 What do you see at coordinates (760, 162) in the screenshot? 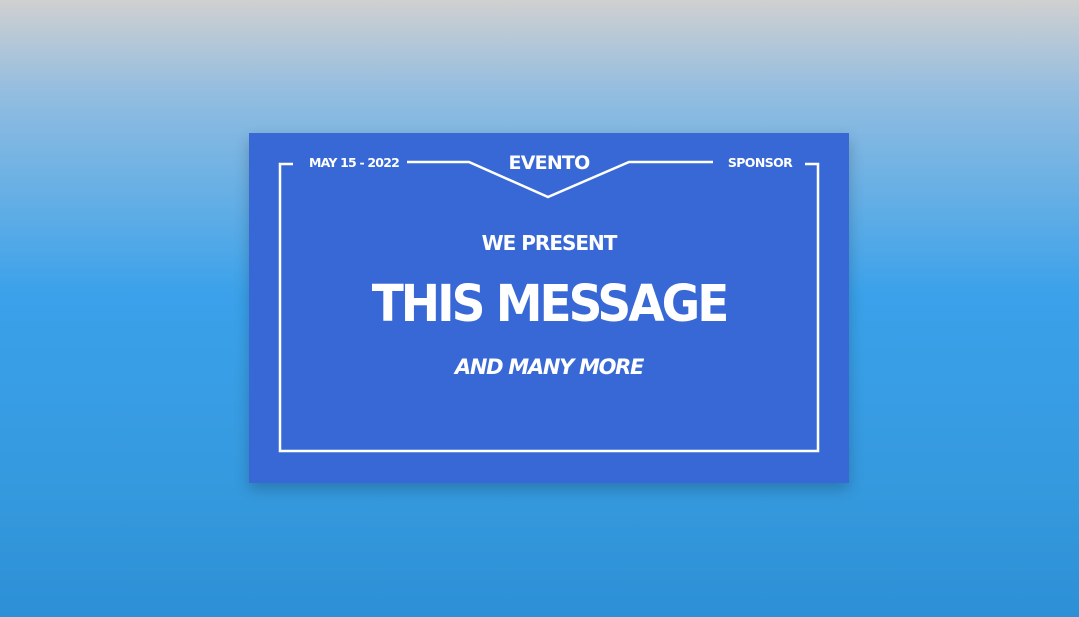
I see `sponsor-label: SPONSOR` at bounding box center [760, 162].